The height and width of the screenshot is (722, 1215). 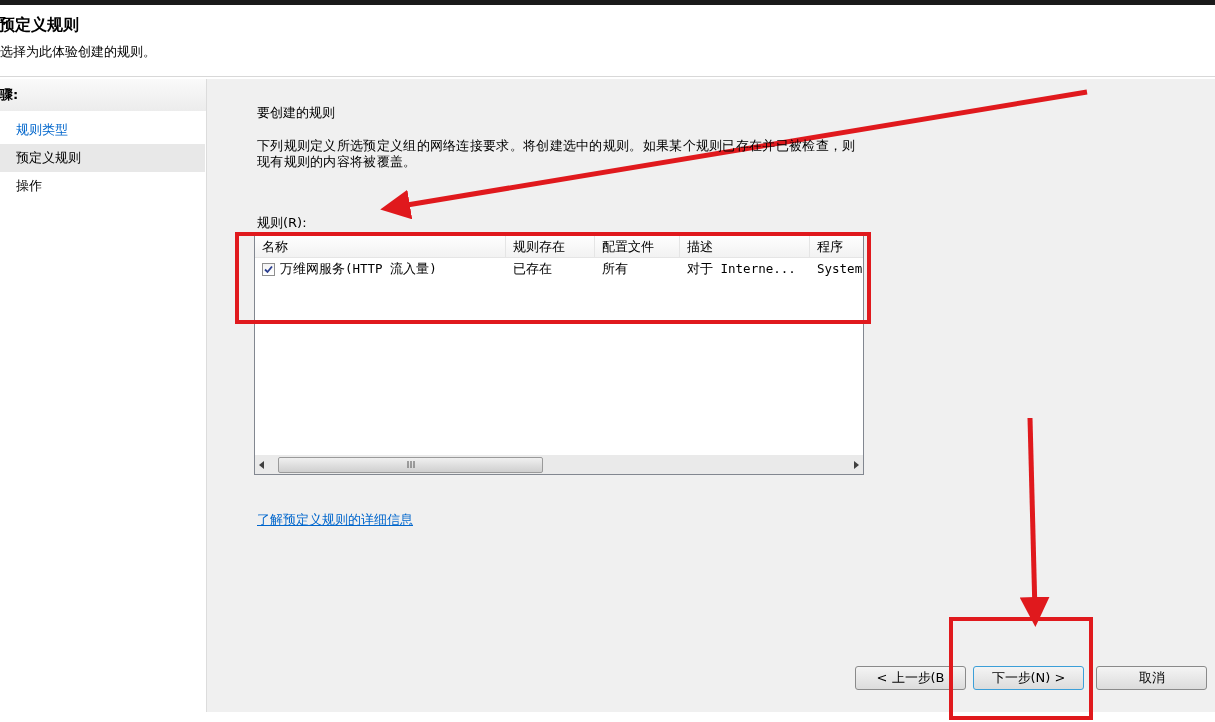 I want to click on horizontal-scrollbar, so click(x=559, y=464).